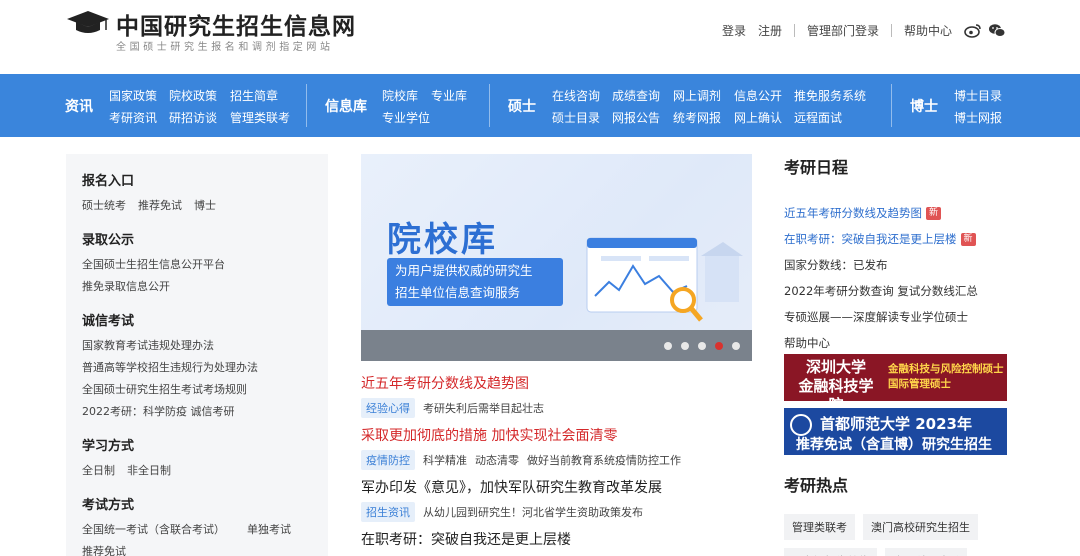  I want to click on ad-title: 深圳大学 金融科技学院, so click(836, 386).